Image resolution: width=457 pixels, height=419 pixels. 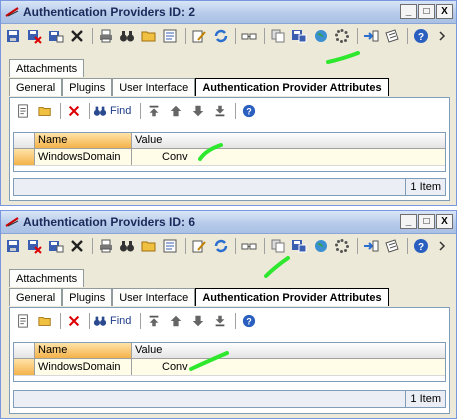 I want to click on tab-row-top: Attachments, so click(x=47, y=68).